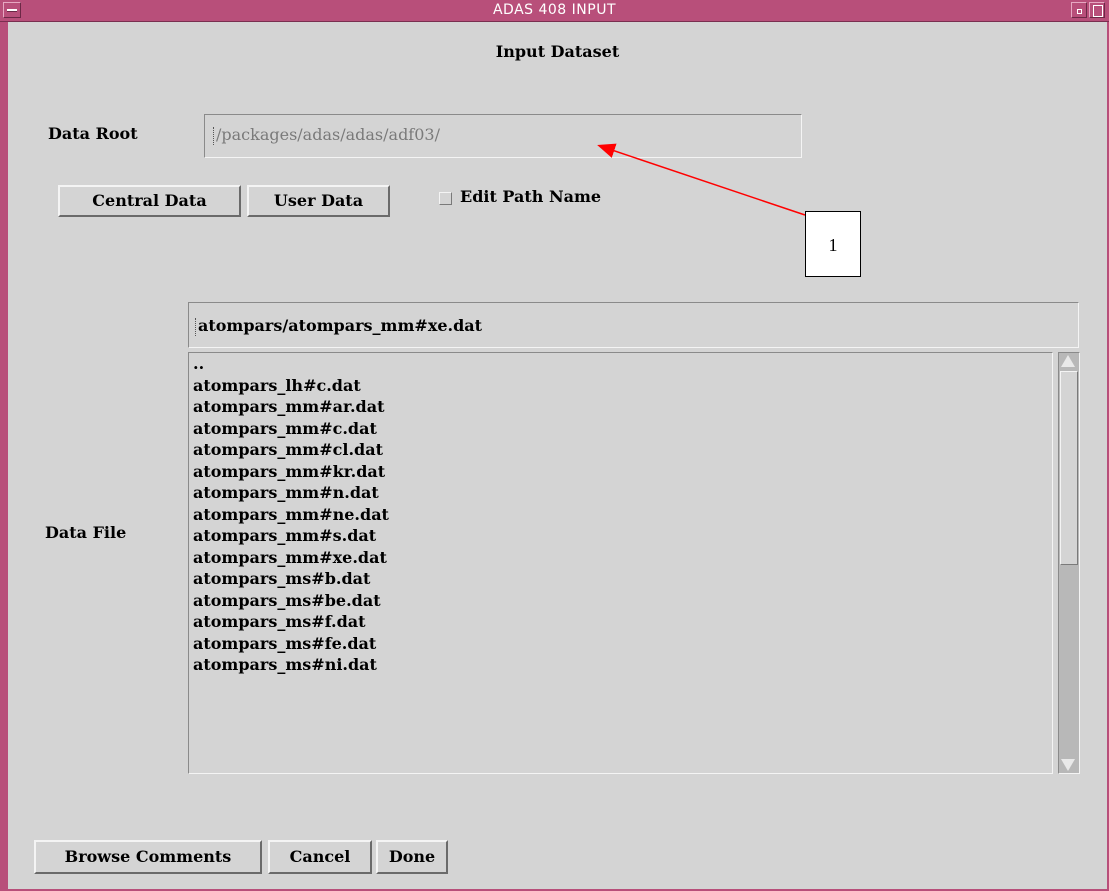 The image size is (1109, 891). Describe the element at coordinates (340, 325) in the screenshot. I see `data-file-value: atompars/atompars_mm#xe.dat` at that location.